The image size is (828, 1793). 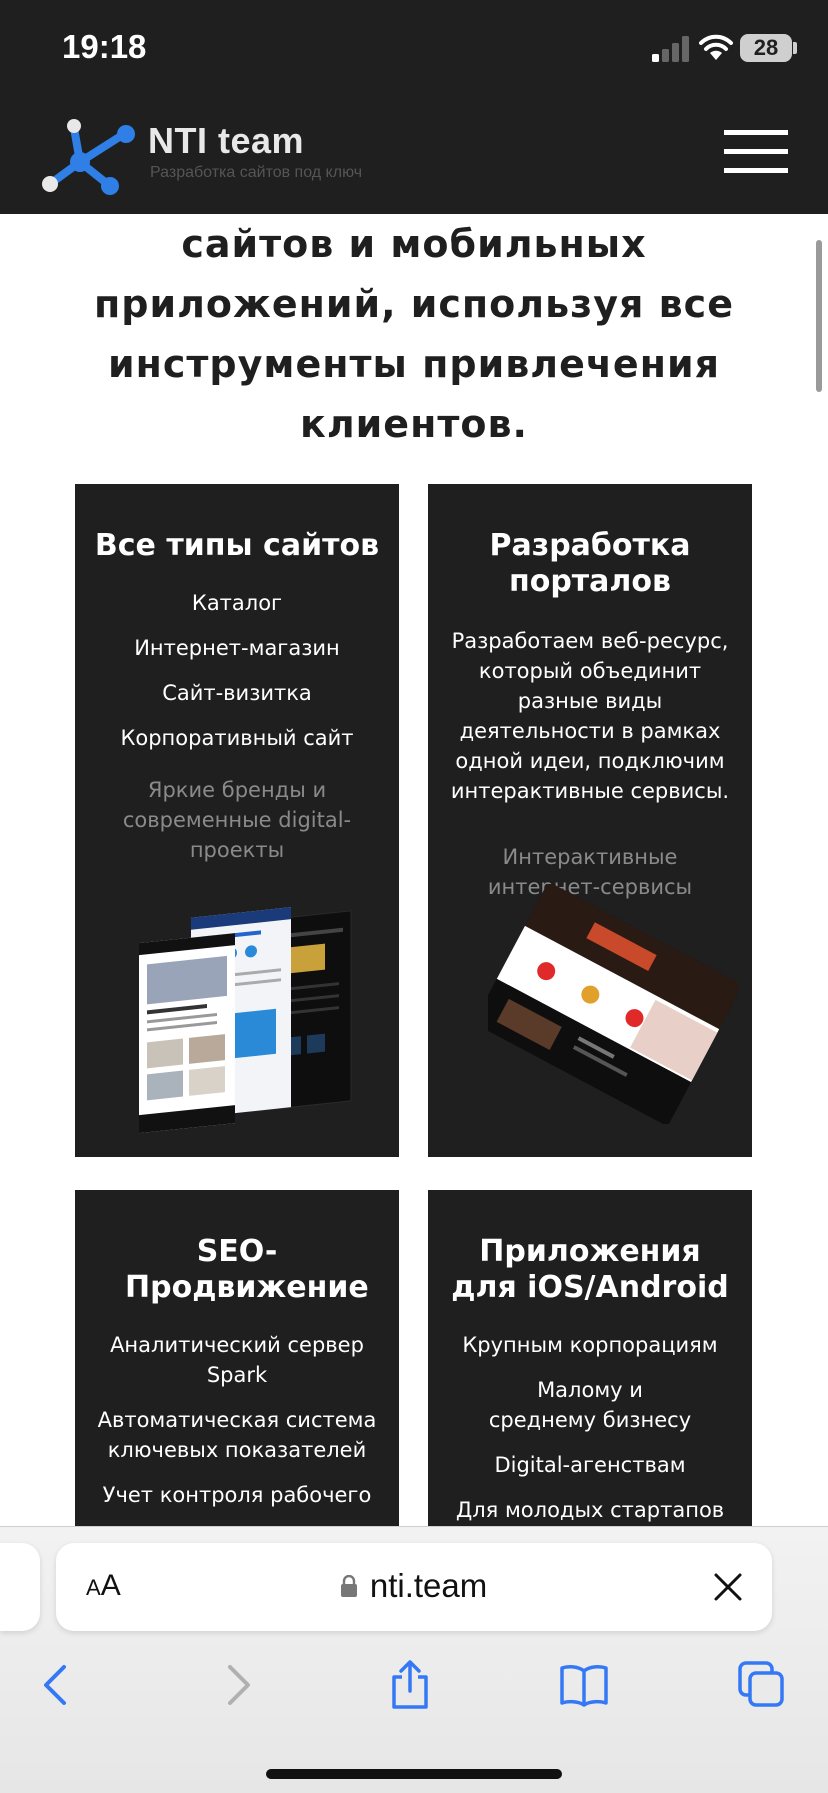 What do you see at coordinates (428, 1585) in the screenshot?
I see `url-text: nti.team` at bounding box center [428, 1585].